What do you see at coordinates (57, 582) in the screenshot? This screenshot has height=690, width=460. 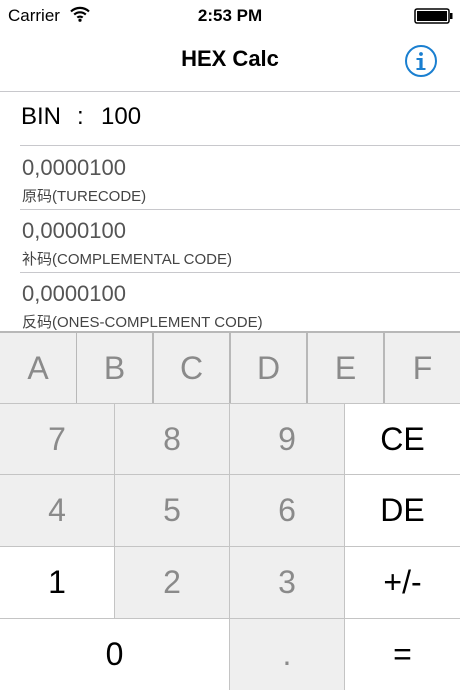 I see `key-1: 1` at bounding box center [57, 582].